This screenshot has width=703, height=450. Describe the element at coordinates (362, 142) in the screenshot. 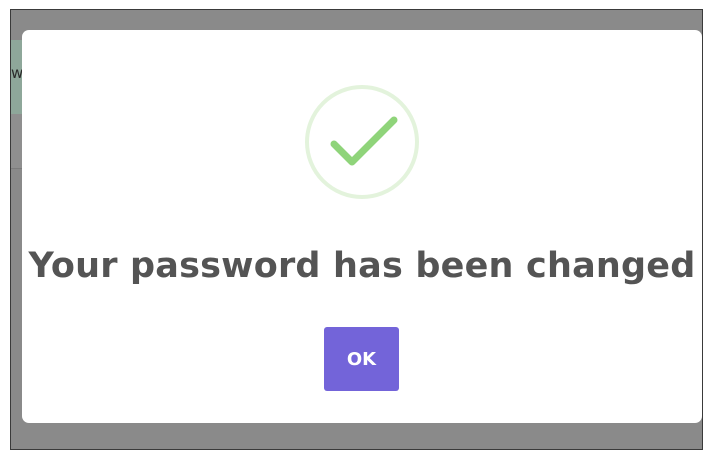

I see `check-circle-icon` at that location.